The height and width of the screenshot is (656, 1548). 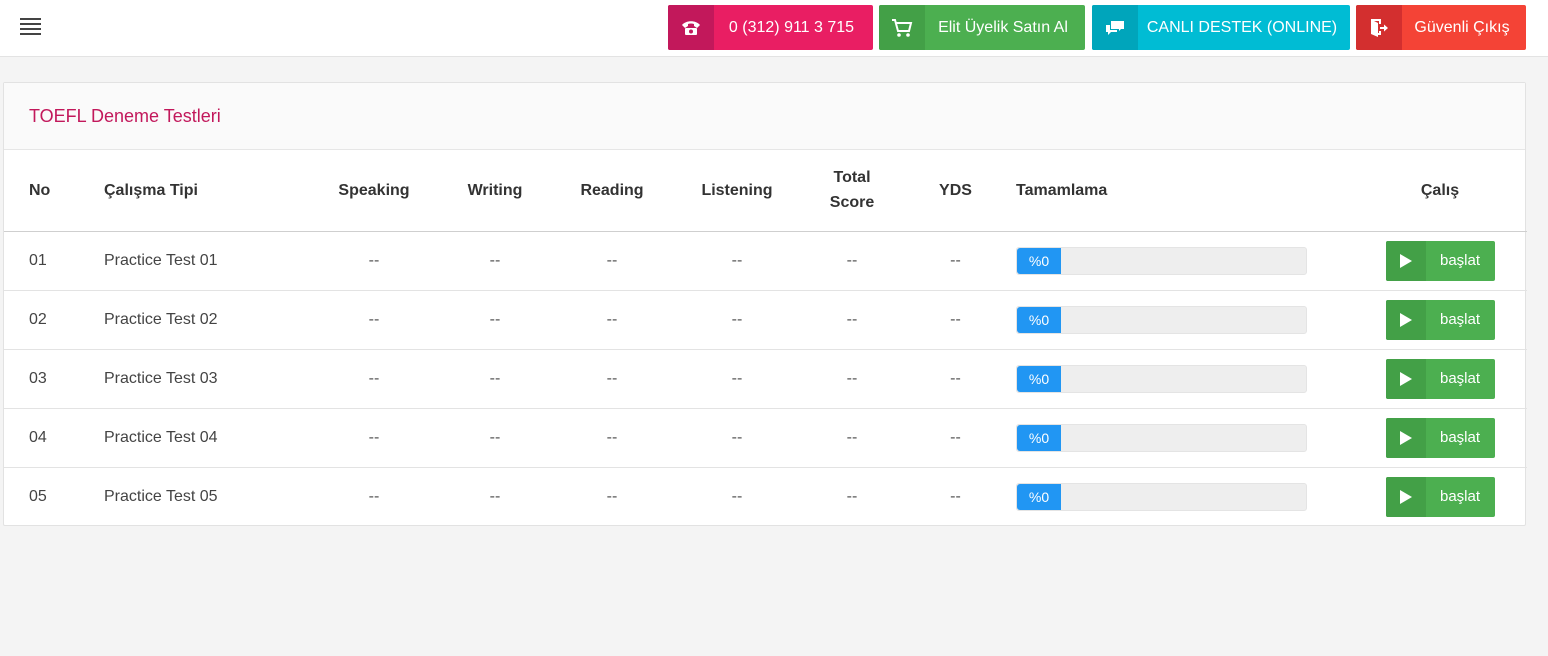 What do you see at coordinates (791, 27) in the screenshot?
I see `phone-button-label: 0 (312) 911 3 715` at bounding box center [791, 27].